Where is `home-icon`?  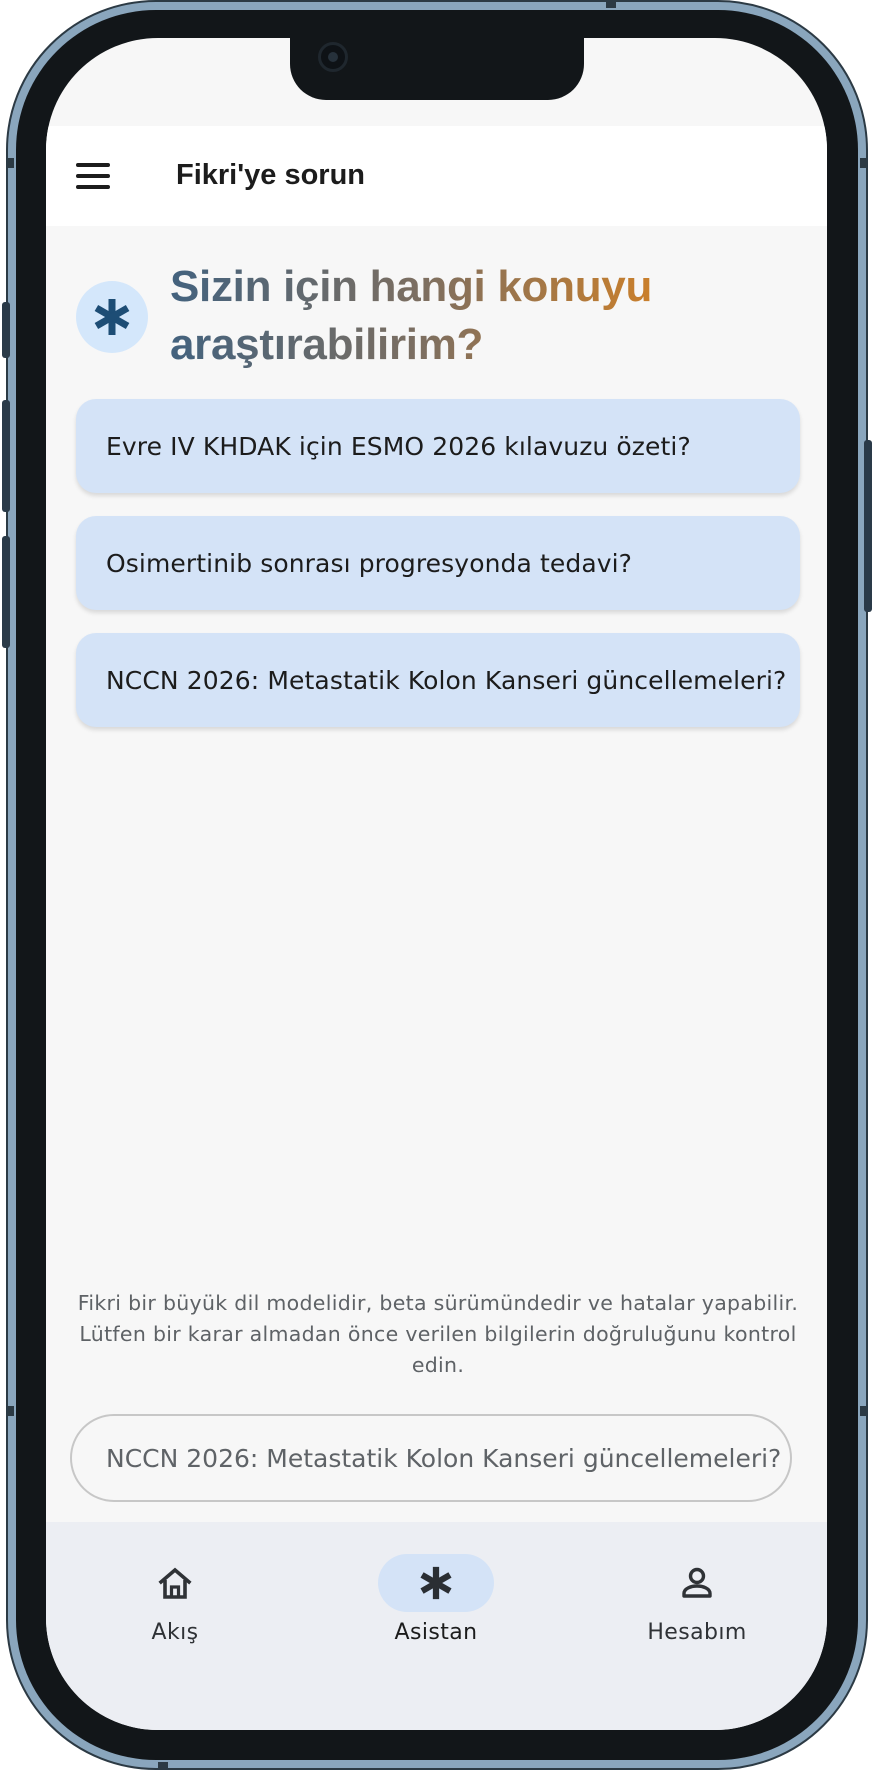
home-icon is located at coordinates (175, 1583).